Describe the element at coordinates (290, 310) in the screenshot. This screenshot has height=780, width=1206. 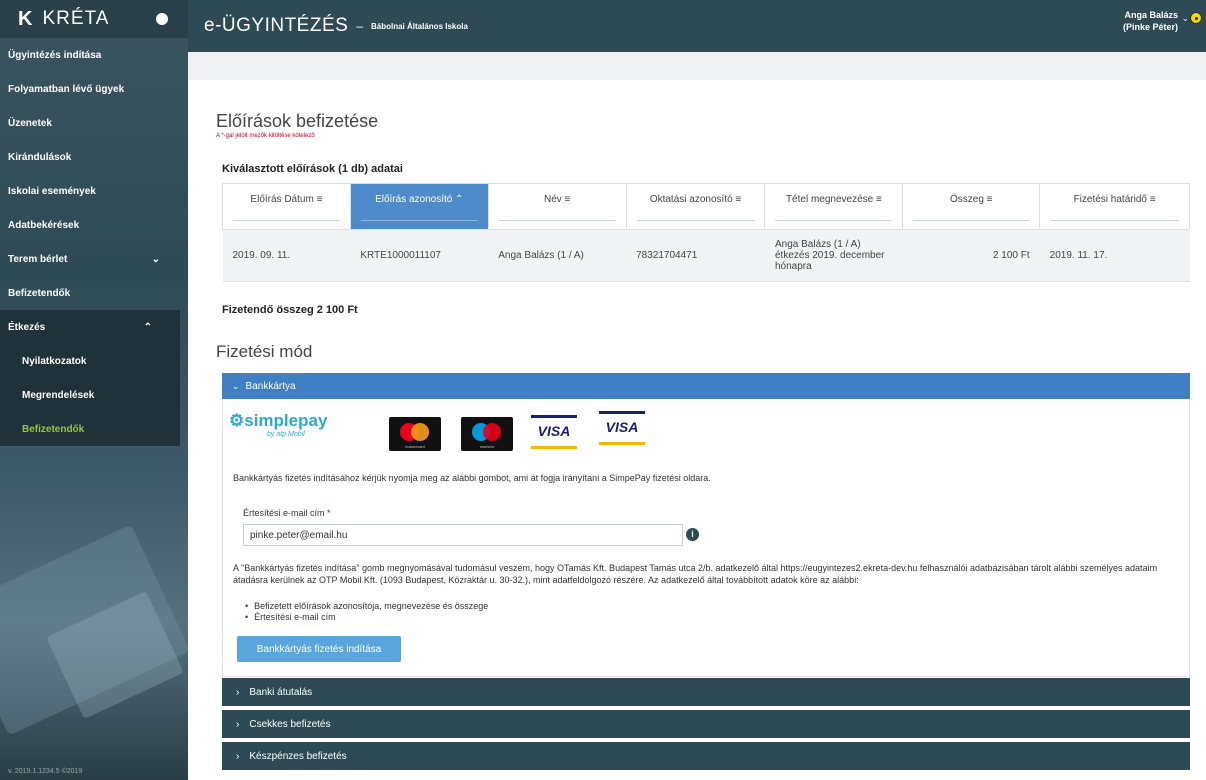
I see `total-amount: Fizetendő összeg 2 100 Ft` at that location.